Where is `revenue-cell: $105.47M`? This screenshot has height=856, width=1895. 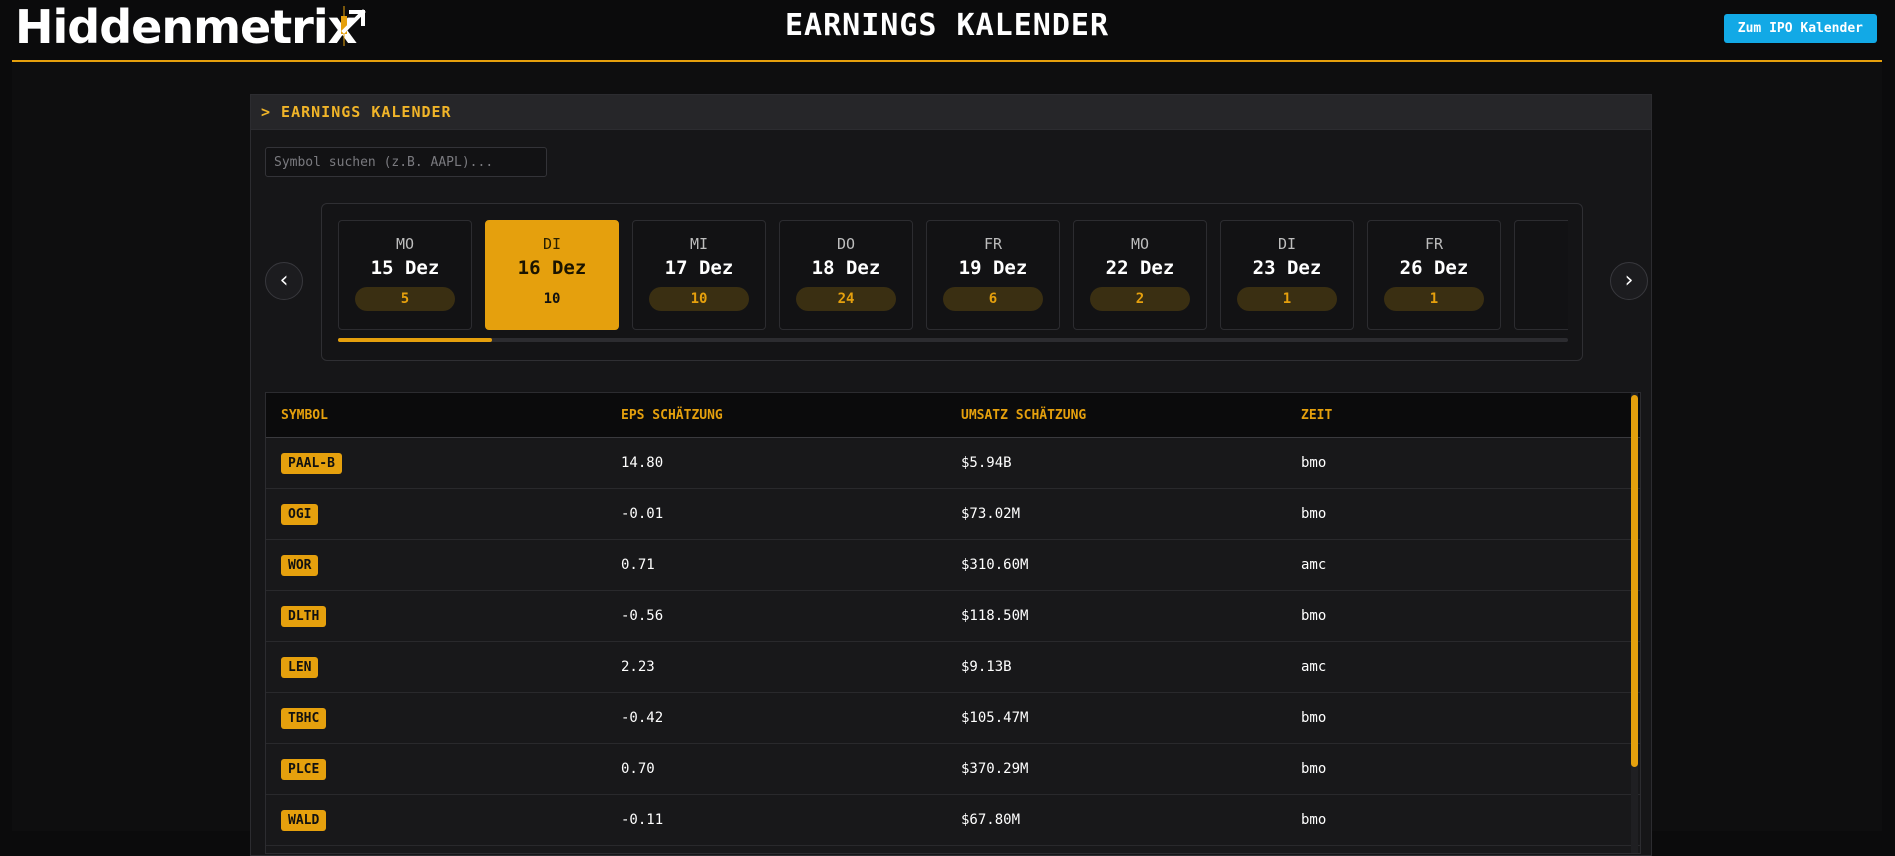
revenue-cell: $105.47M is located at coordinates (995, 718).